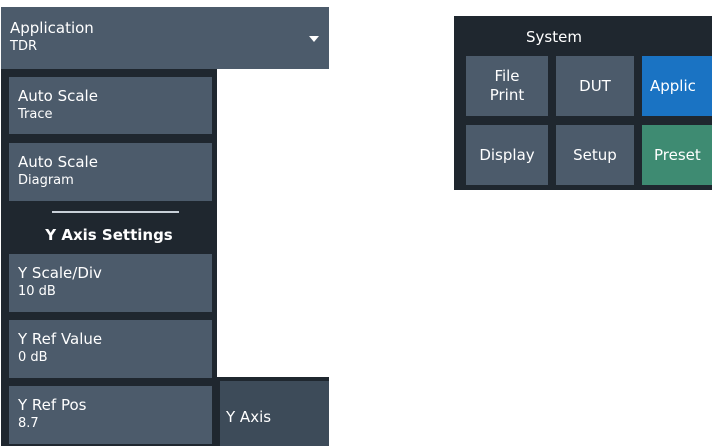  I want to click on auto-scale-diagram-line2: Diagram, so click(46, 180).